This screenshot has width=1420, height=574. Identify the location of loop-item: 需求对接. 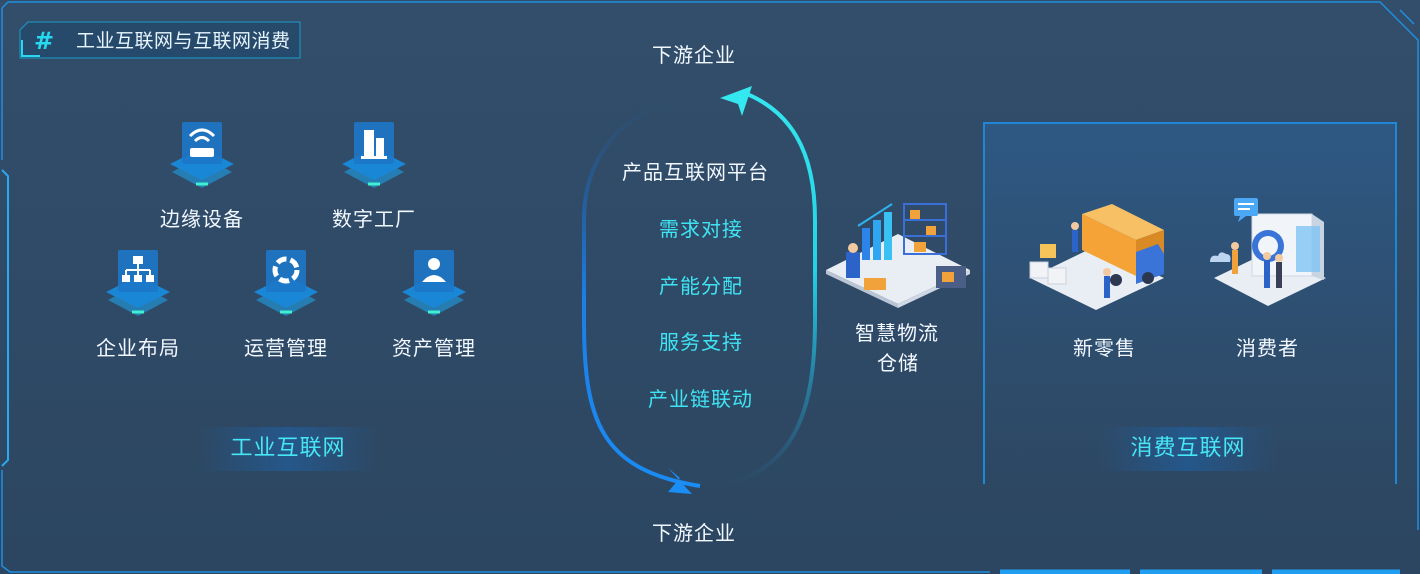
(701, 229).